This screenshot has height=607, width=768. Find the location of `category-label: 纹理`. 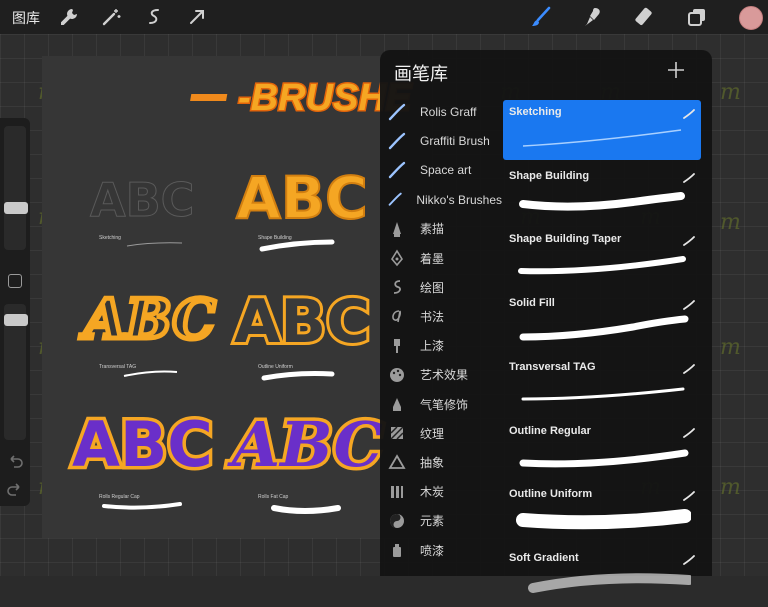

category-label: 纹理 is located at coordinates (432, 433).